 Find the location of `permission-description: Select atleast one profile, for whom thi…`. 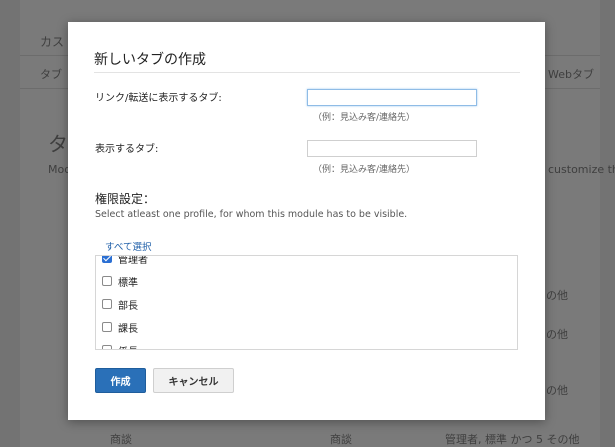

permission-description: Select atleast one profile, for whom thi… is located at coordinates (251, 214).